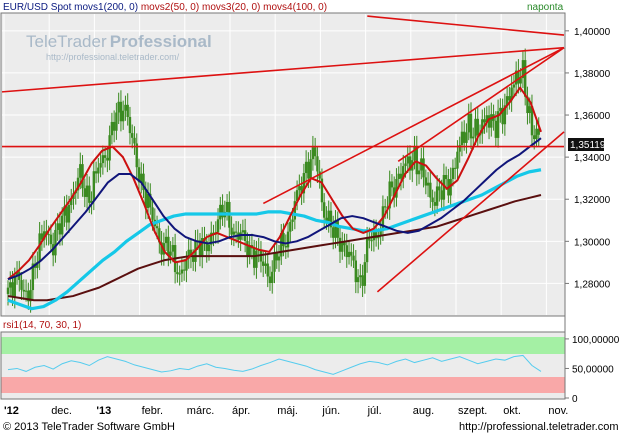 The height and width of the screenshot is (436, 627). I want to click on time-tick-label: júl., so click(374, 411).